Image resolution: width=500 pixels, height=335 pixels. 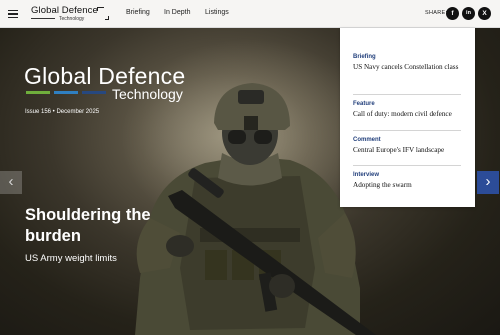 What do you see at coordinates (468, 13) in the screenshot?
I see `linkedin-icon: in` at bounding box center [468, 13].